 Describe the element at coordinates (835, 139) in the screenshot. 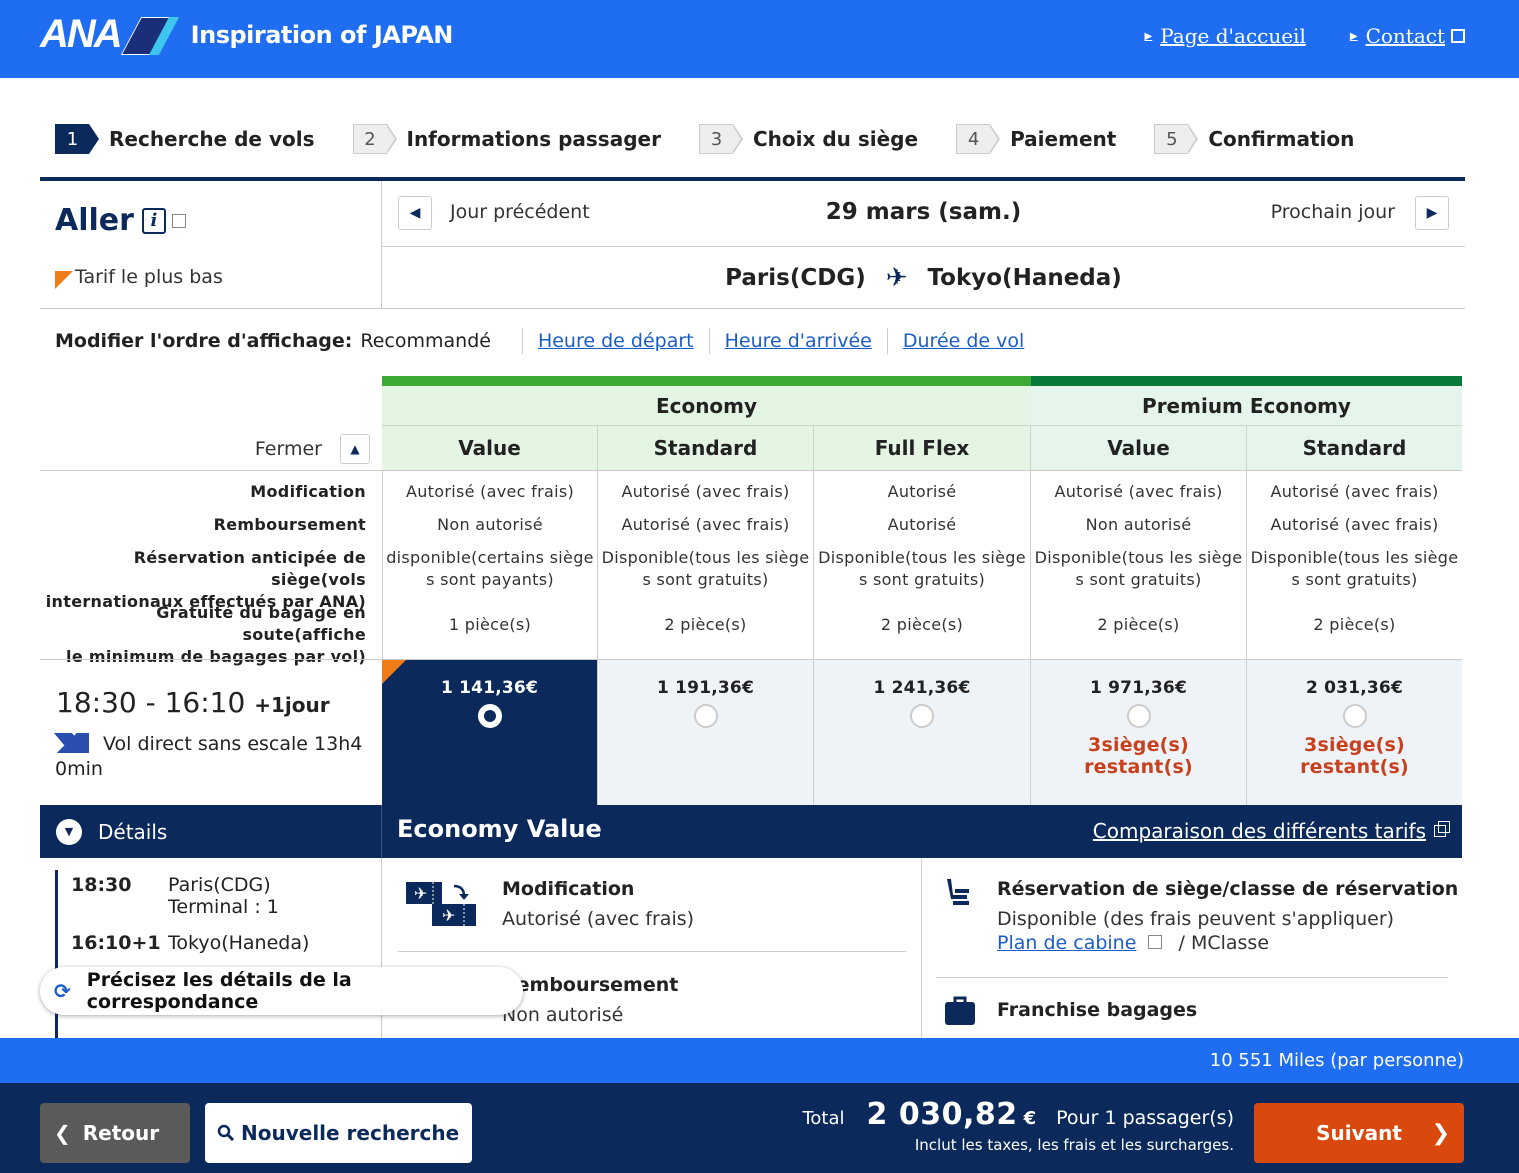

I see `step-label: Choix du siège` at that location.